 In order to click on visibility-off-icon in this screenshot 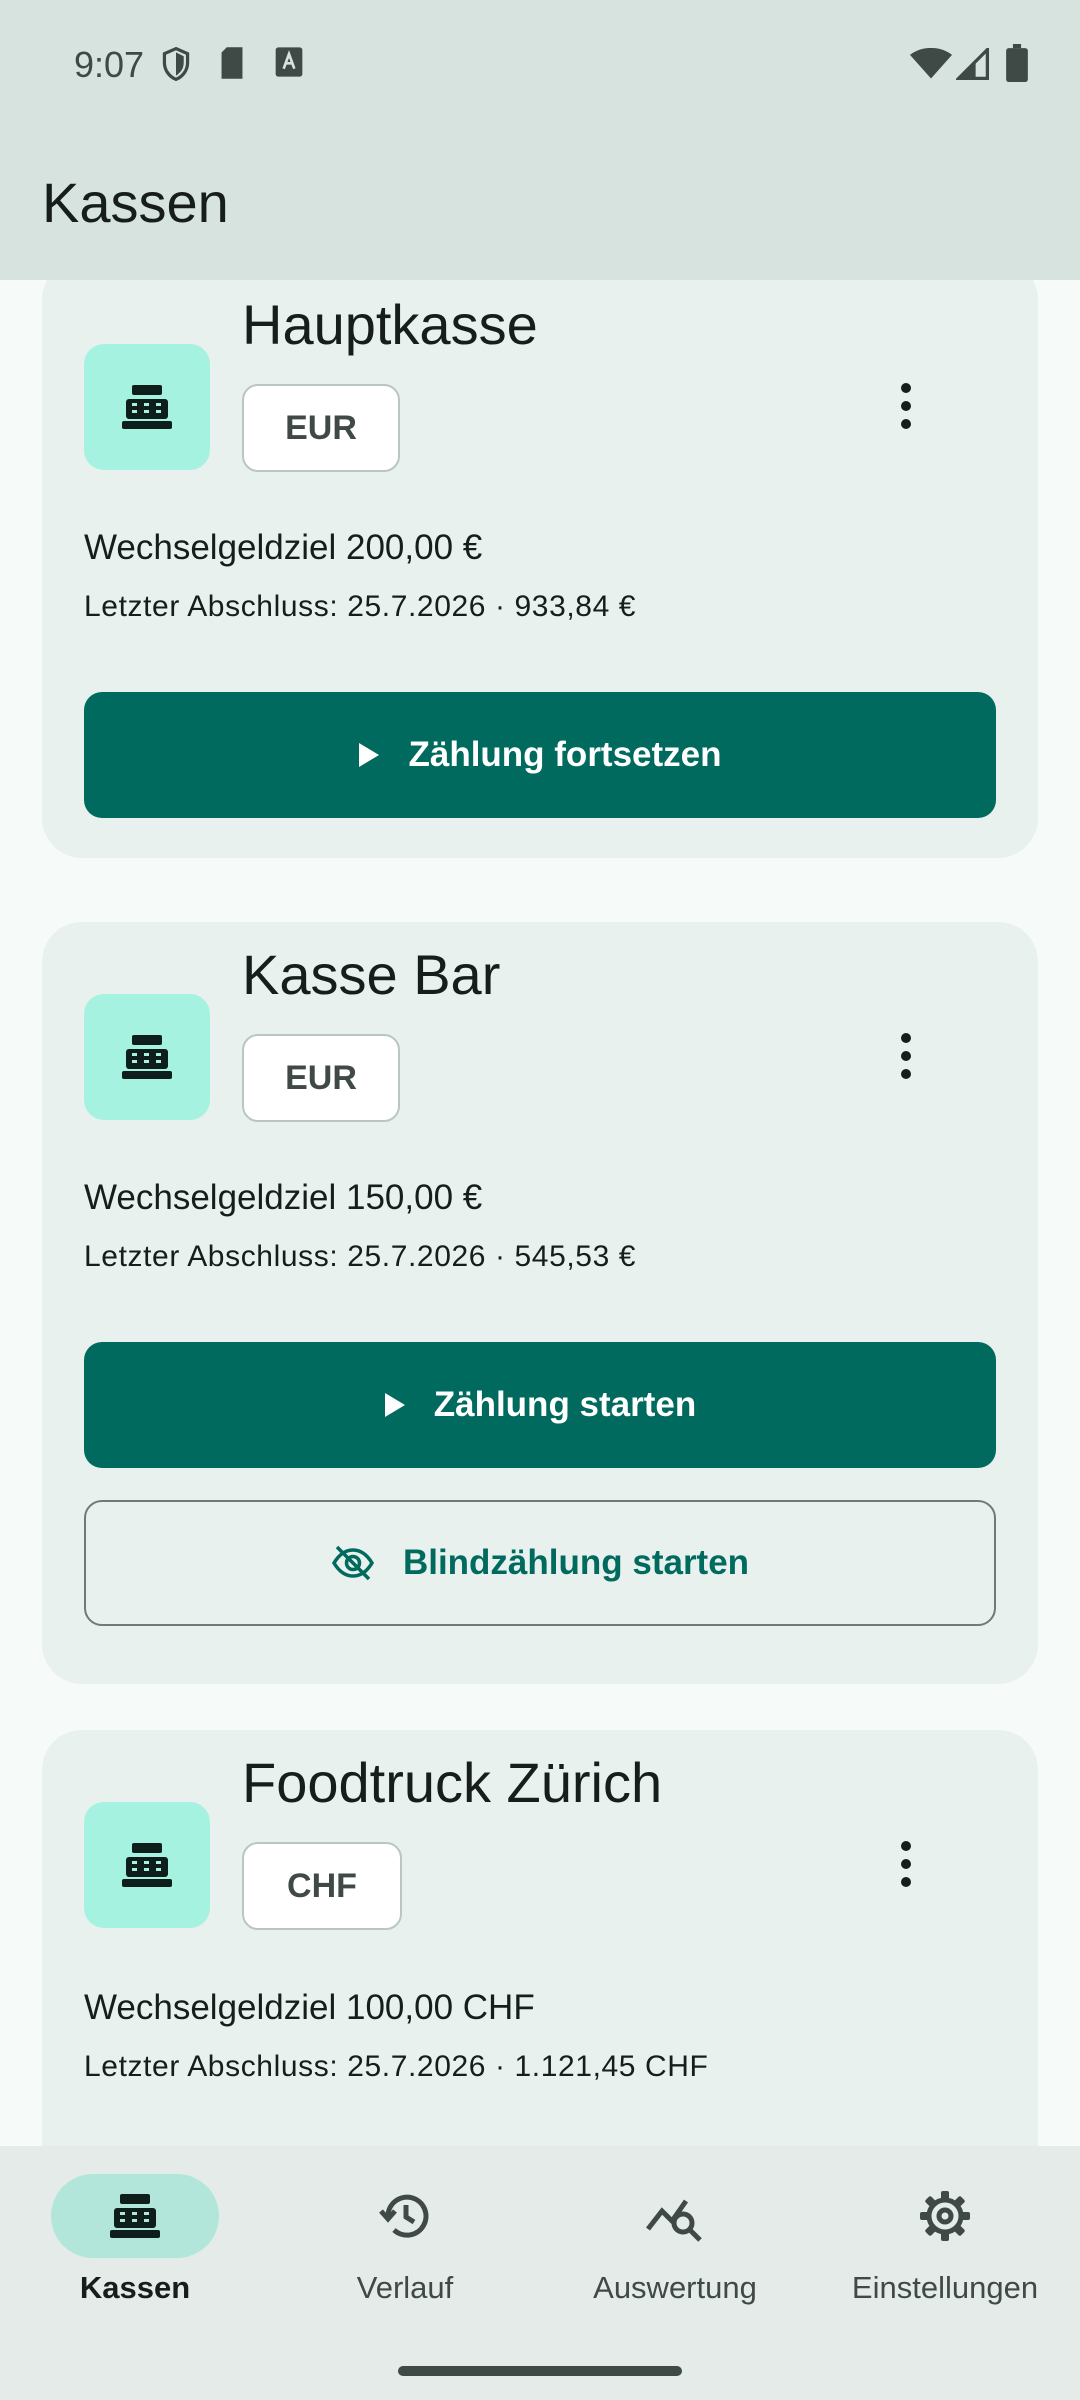, I will do `click(353, 1563)`.